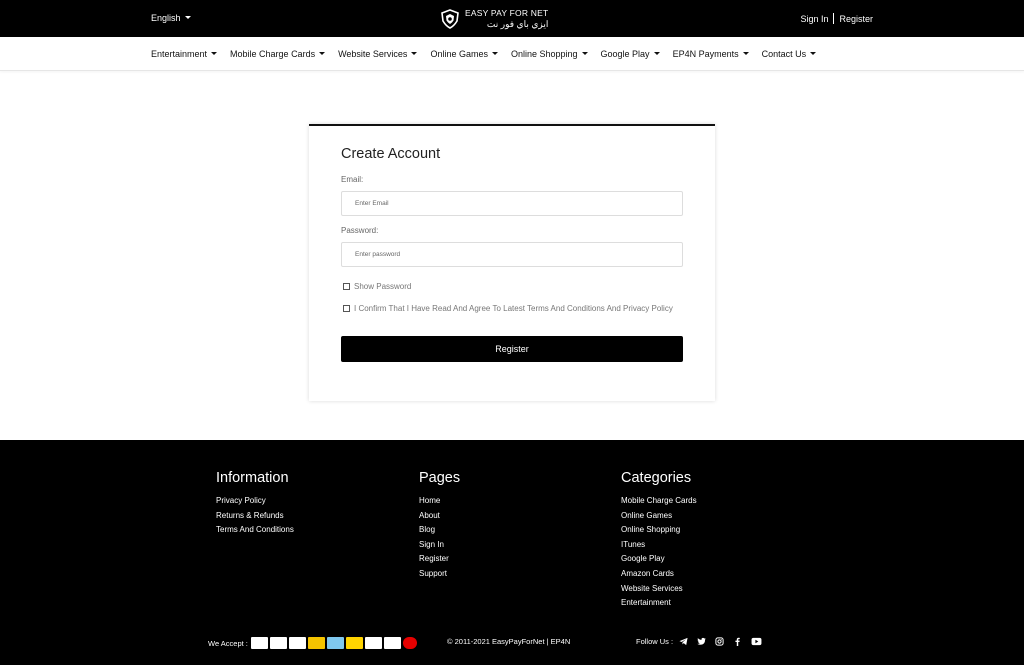 The height and width of the screenshot is (665, 1024). What do you see at coordinates (659, 545) in the screenshot?
I see `footer-link-itunes: ITunes` at bounding box center [659, 545].